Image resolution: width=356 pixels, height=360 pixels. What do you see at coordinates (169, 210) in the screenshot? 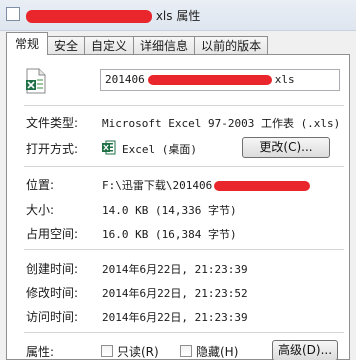
I see `size-value: 14.0 KB (14,336 字节)` at bounding box center [169, 210].